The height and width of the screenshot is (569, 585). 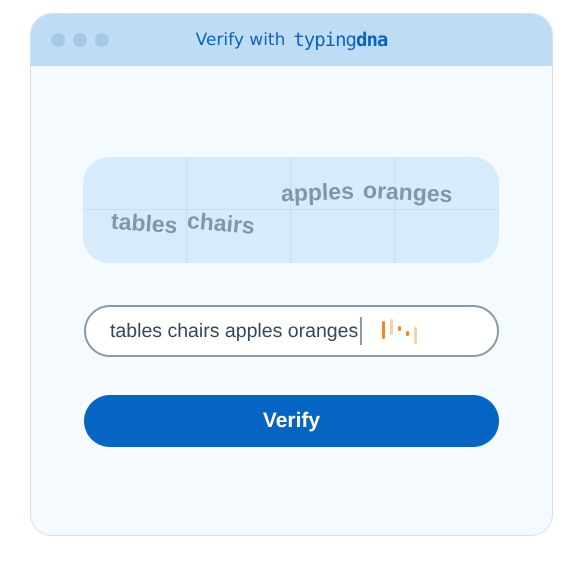 What do you see at coordinates (241, 40) in the screenshot?
I see `window-title: Verify with` at bounding box center [241, 40].